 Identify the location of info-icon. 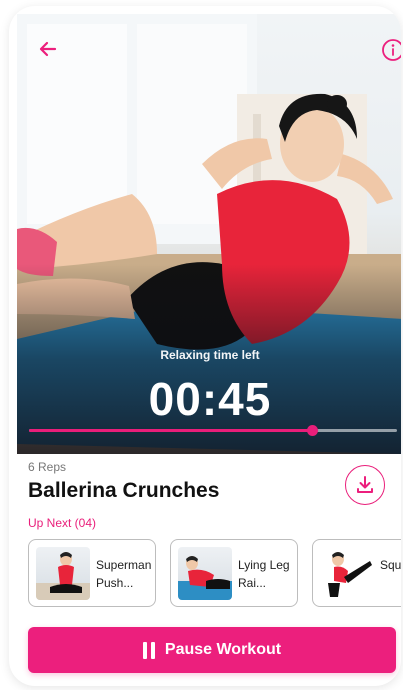
(391, 50).